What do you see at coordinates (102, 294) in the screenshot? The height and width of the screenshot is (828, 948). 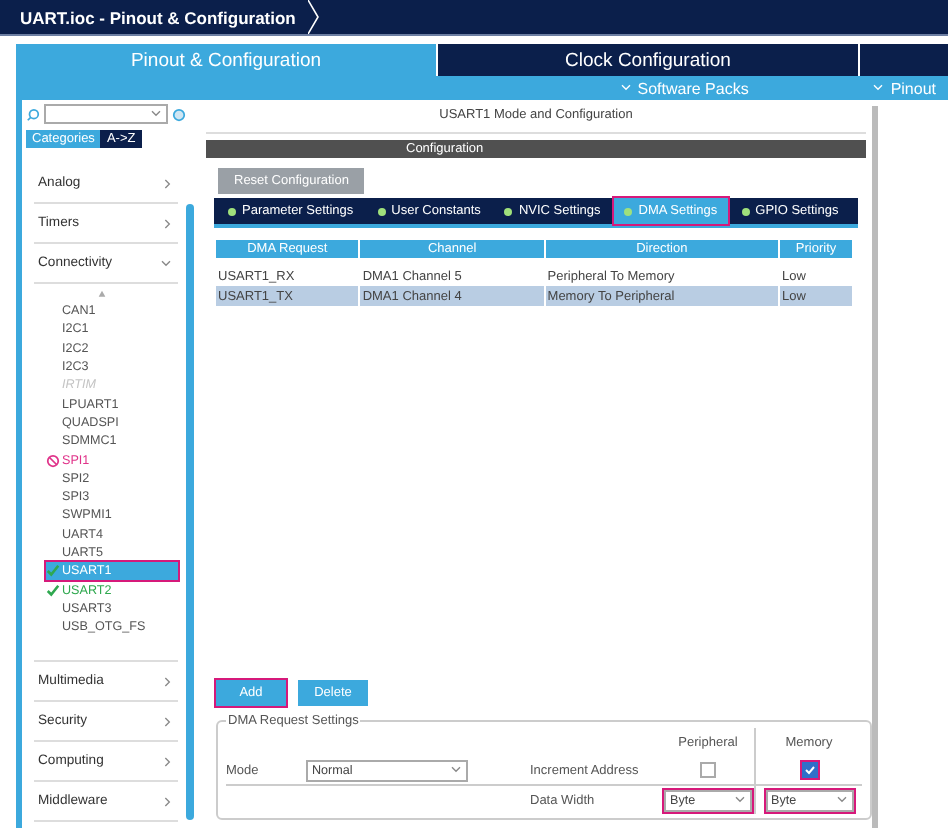 I see `sort-icon` at bounding box center [102, 294].